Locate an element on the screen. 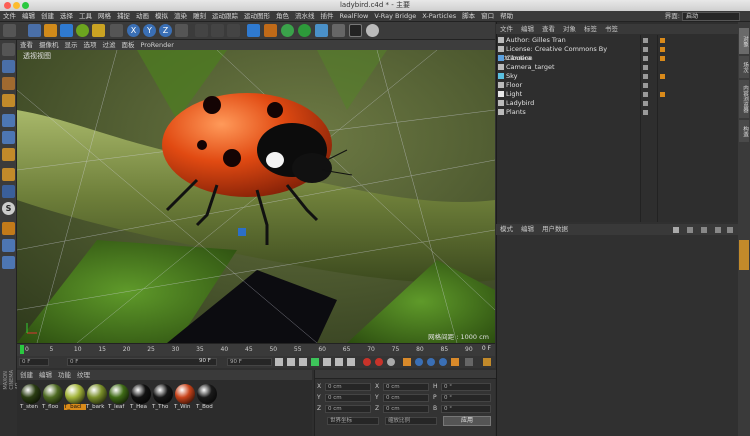 This screenshot has height=436, width=750. menu-item-2: 创建 is located at coordinates (47, 16).